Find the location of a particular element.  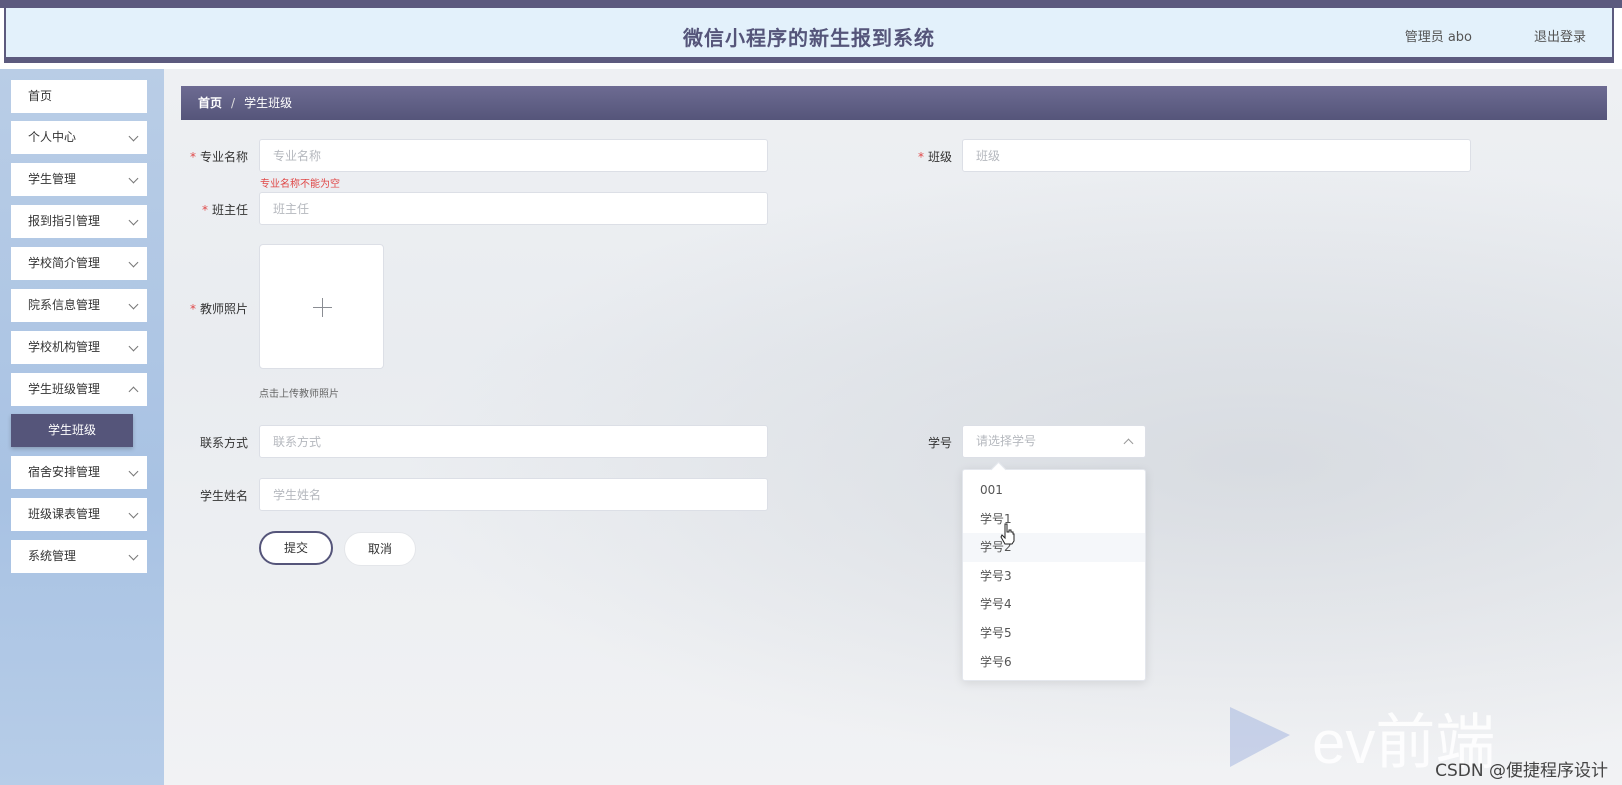

dropdown-option: 学号3 is located at coordinates (1054, 576).